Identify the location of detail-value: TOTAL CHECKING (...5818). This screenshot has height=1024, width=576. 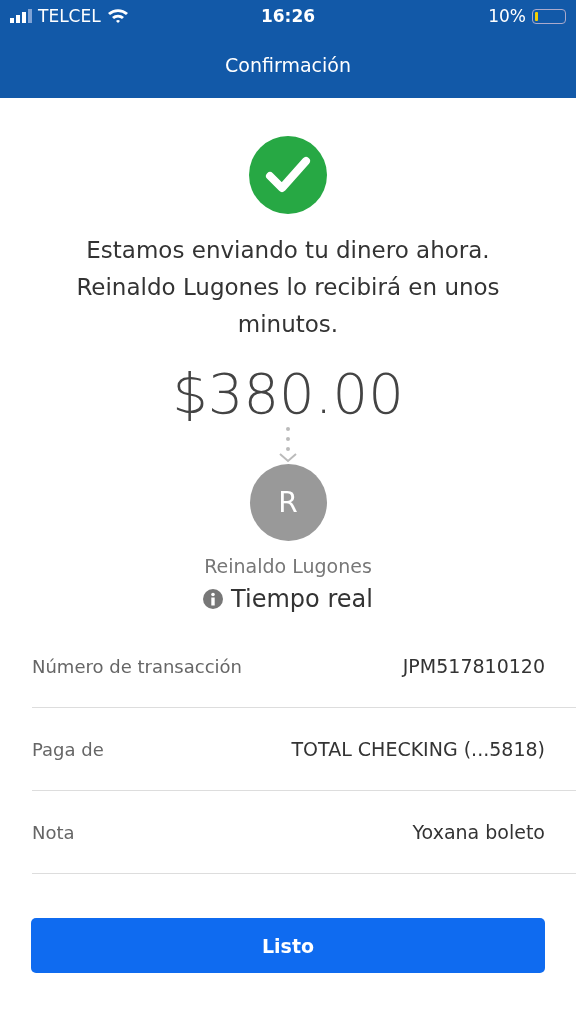
(418, 749).